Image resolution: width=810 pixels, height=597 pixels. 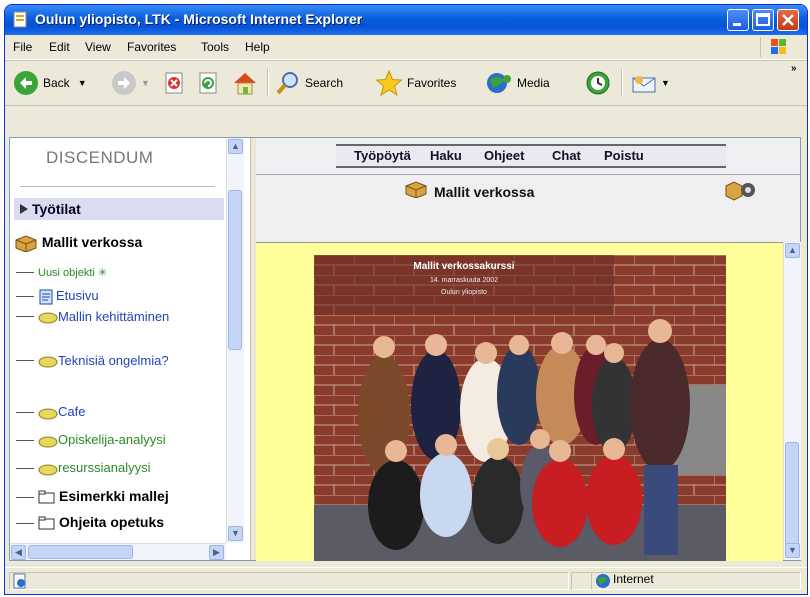 I want to click on tree-root: Mallit verkossa, so click(x=78, y=243).